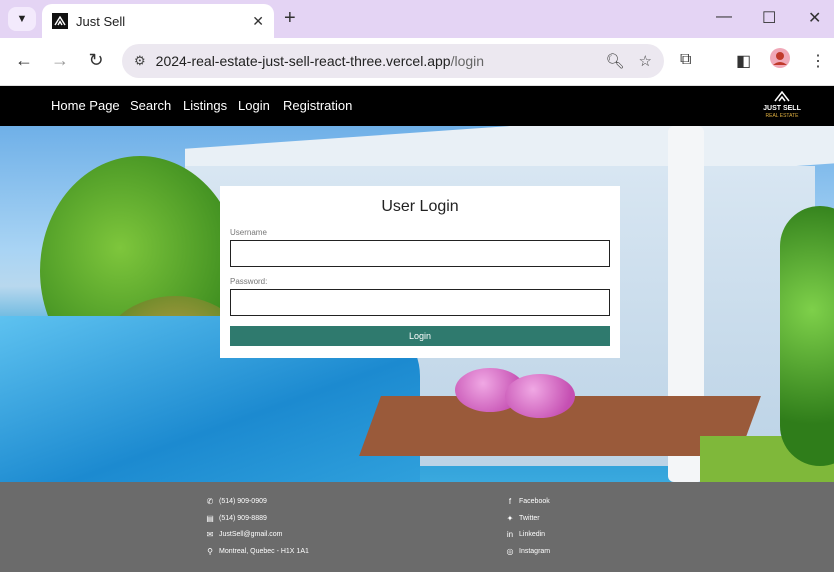  What do you see at coordinates (258, 21) in the screenshot?
I see `tab-close-icon: ✕` at bounding box center [258, 21].